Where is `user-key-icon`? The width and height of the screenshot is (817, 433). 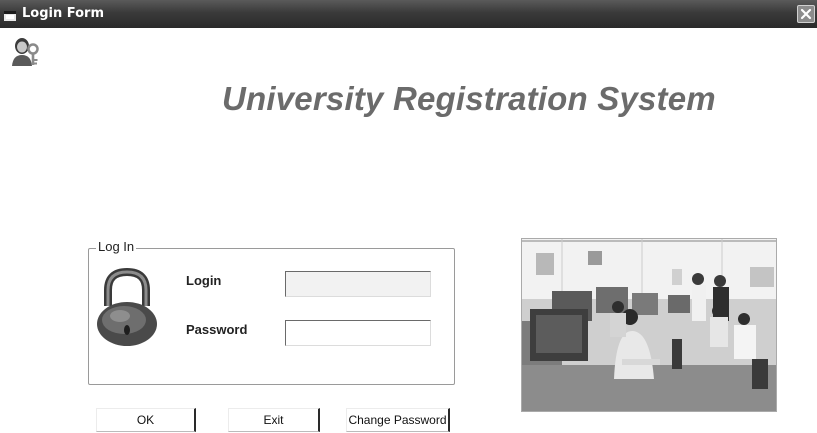
user-key-icon is located at coordinates (25, 54).